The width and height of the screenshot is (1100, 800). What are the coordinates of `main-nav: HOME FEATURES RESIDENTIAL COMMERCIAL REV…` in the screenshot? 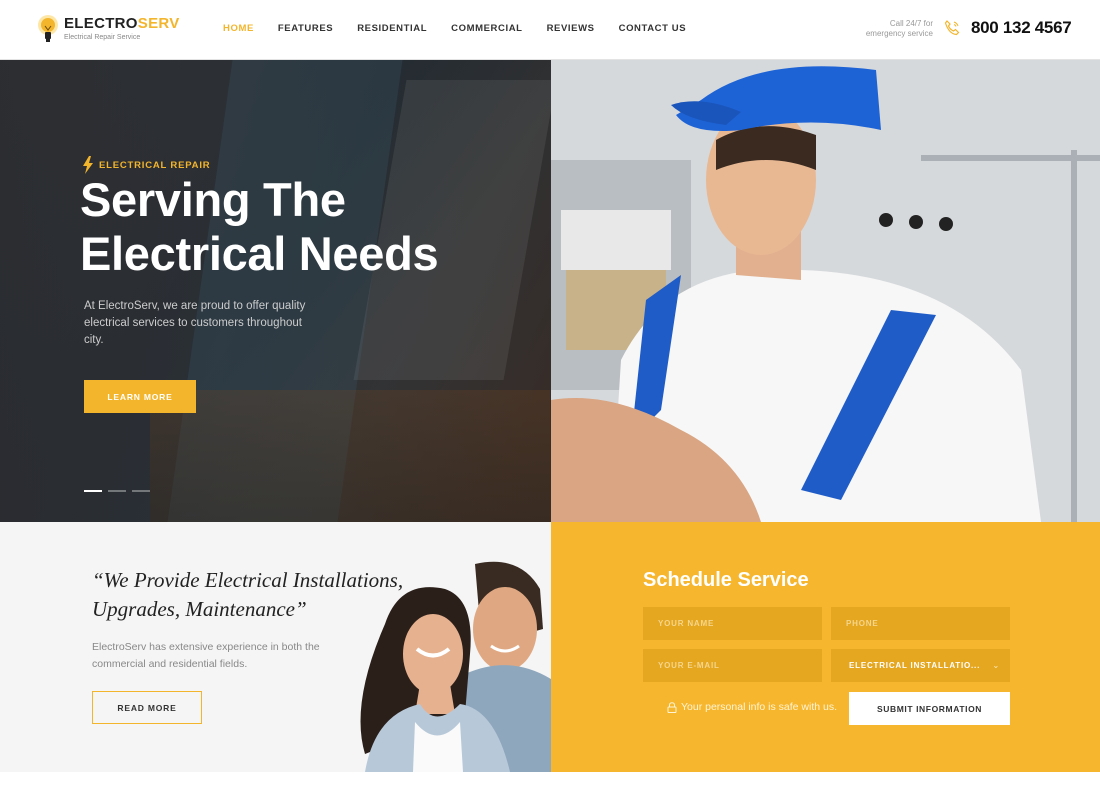 It's located at (466, 28).